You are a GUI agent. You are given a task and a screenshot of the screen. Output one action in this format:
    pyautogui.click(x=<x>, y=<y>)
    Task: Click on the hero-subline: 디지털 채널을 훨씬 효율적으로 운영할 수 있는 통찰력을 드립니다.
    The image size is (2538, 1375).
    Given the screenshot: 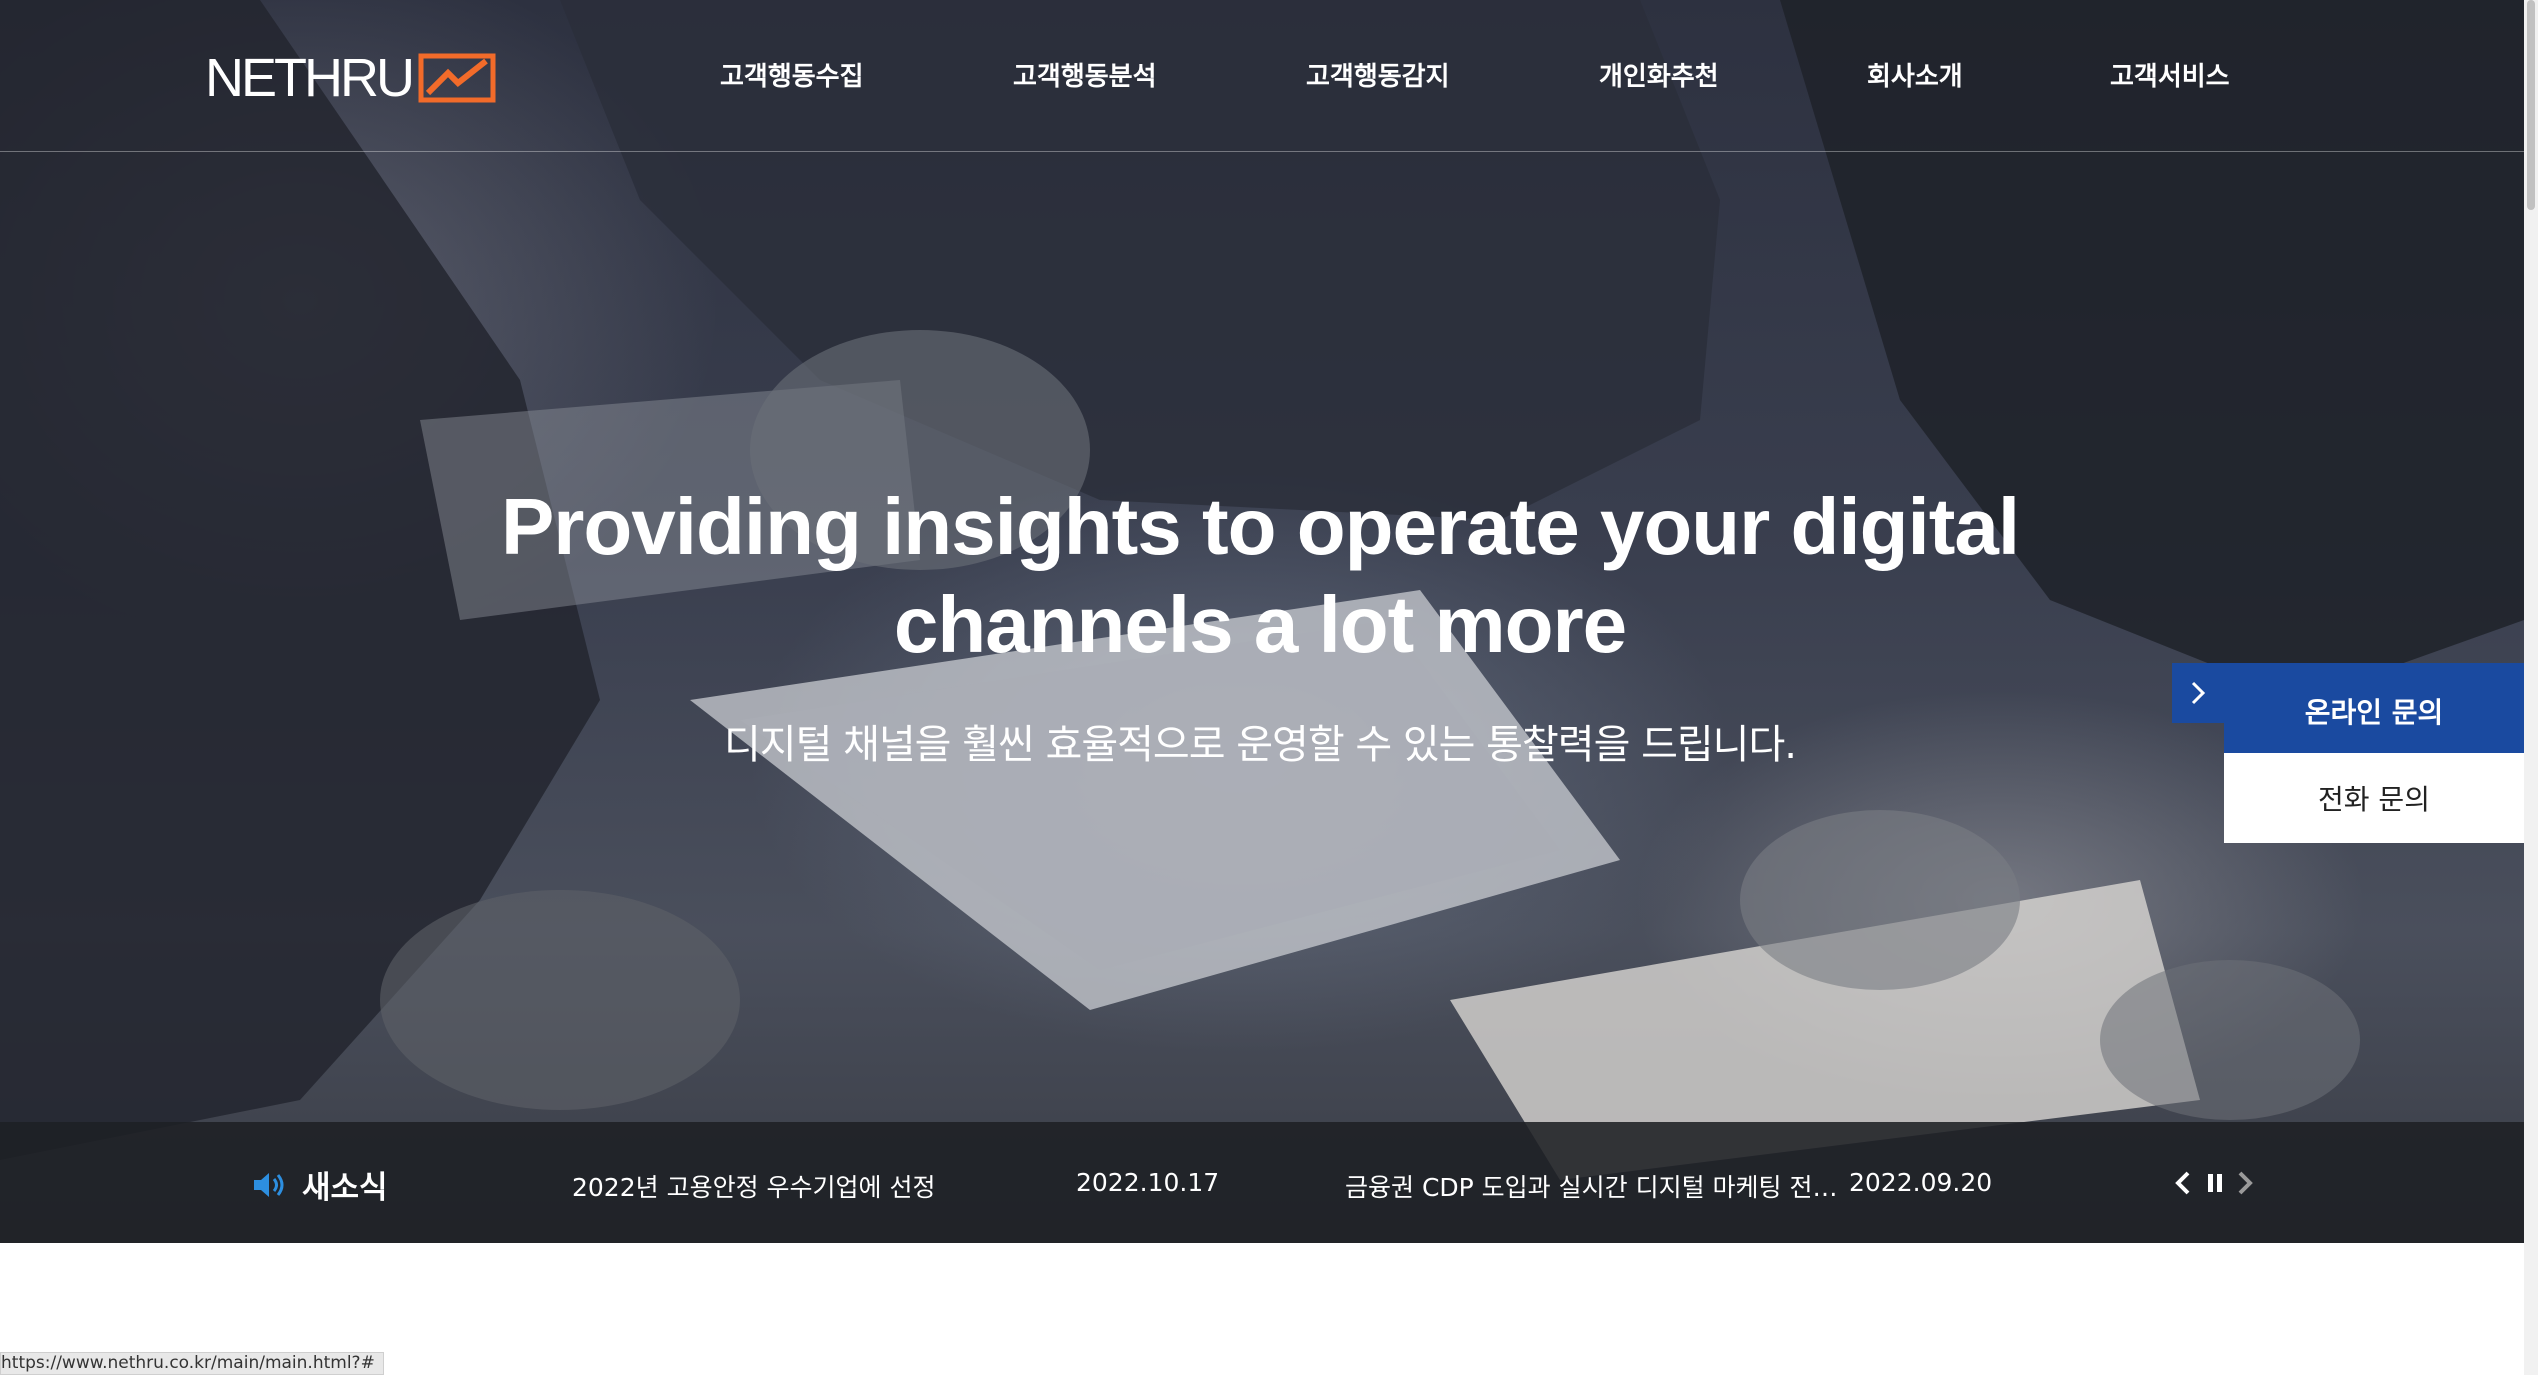 What is the action you would take?
    pyautogui.click(x=1260, y=745)
    